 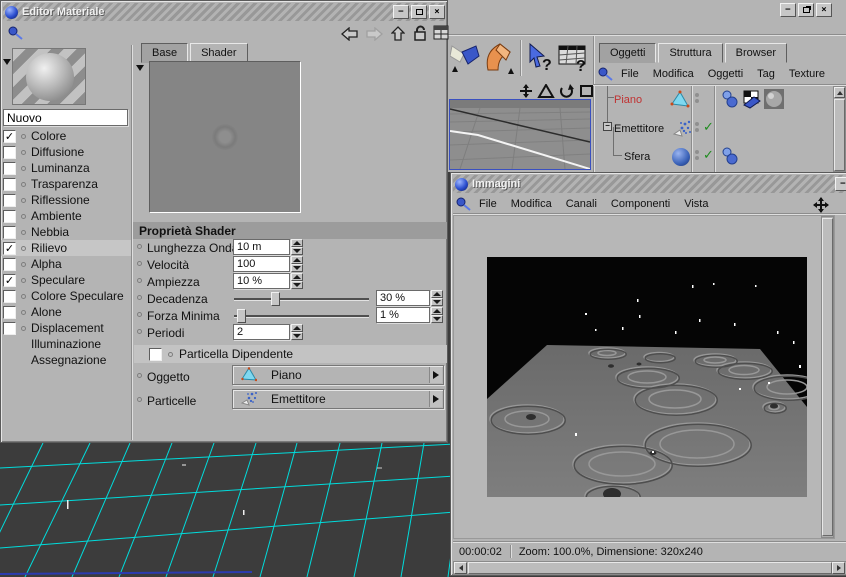 I want to click on object-list-scrollbar, so click(x=839, y=129).